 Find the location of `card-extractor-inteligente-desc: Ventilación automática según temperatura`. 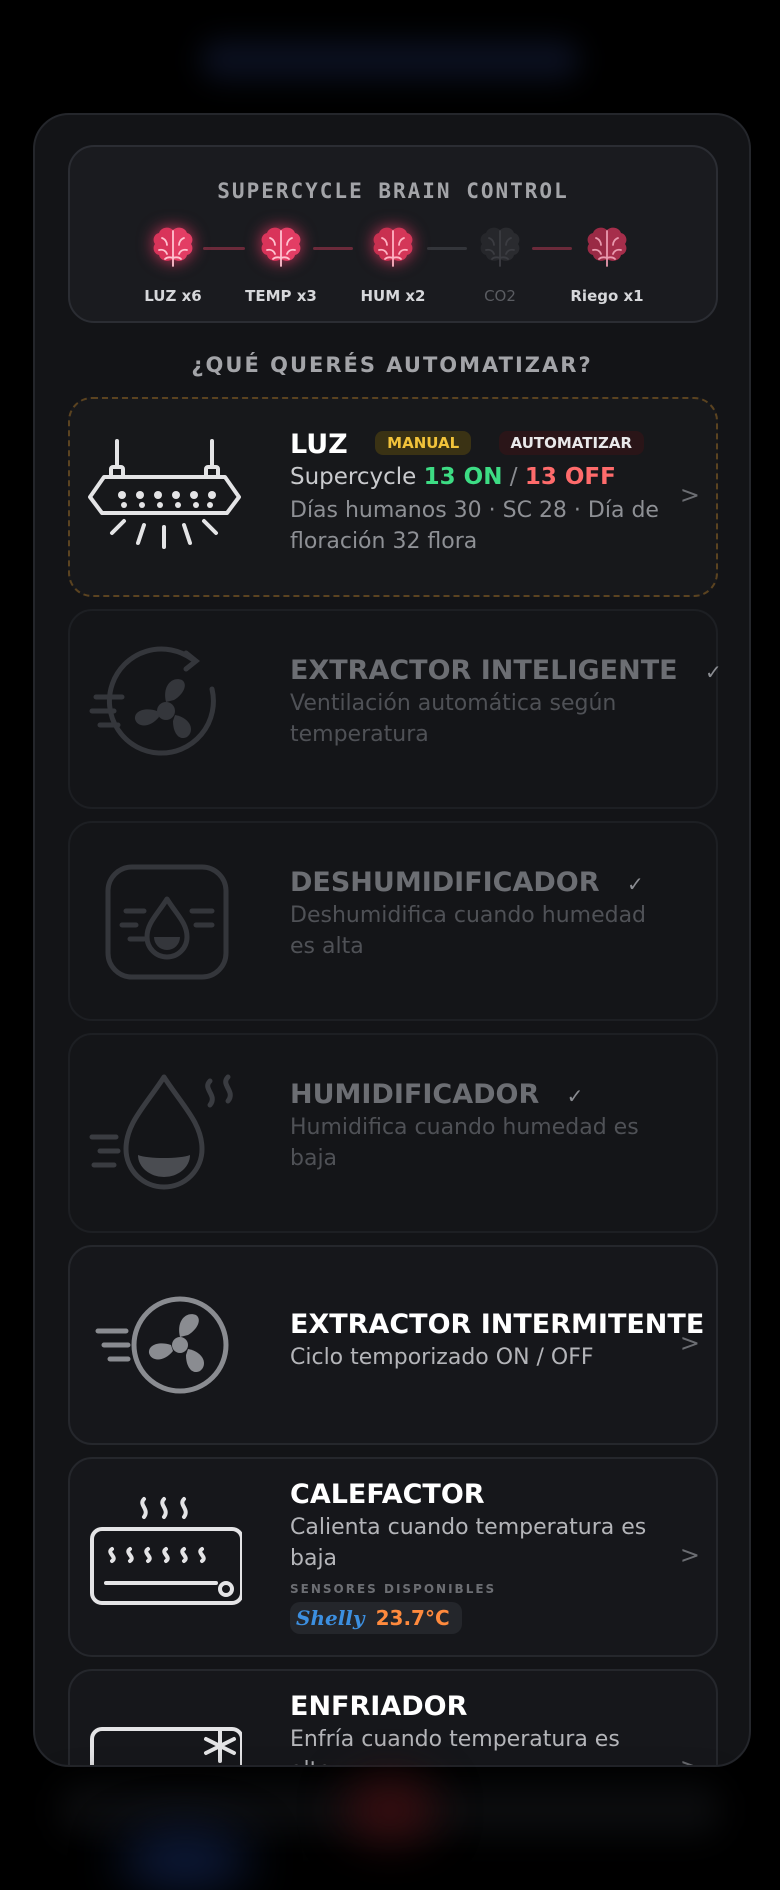

card-extractor-inteligente-desc: Ventilación automática según temperatura is located at coordinates (453, 719).